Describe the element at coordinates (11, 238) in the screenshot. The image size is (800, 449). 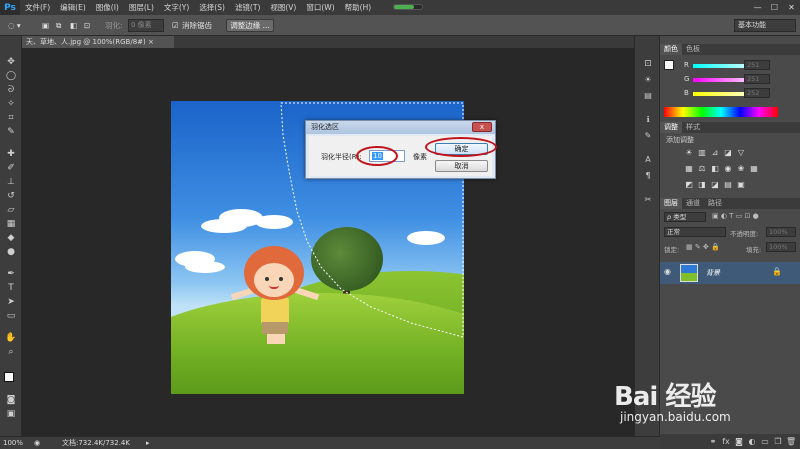
I see `blur-tool-icon: ◆` at that location.